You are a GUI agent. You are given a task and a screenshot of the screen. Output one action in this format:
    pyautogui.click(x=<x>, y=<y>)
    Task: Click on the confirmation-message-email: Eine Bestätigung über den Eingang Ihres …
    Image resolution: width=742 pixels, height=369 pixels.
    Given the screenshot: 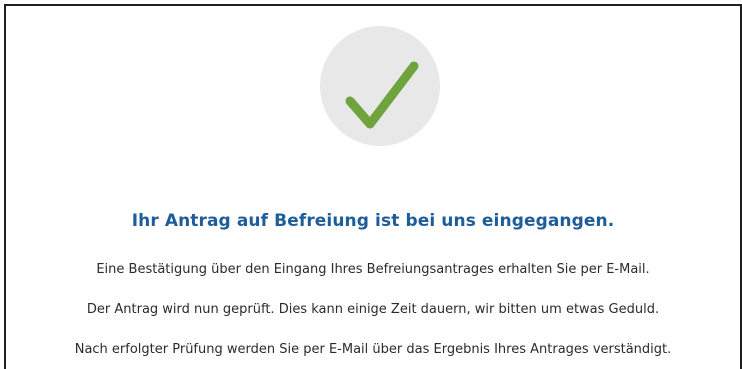 What is the action you would take?
    pyautogui.click(x=373, y=269)
    